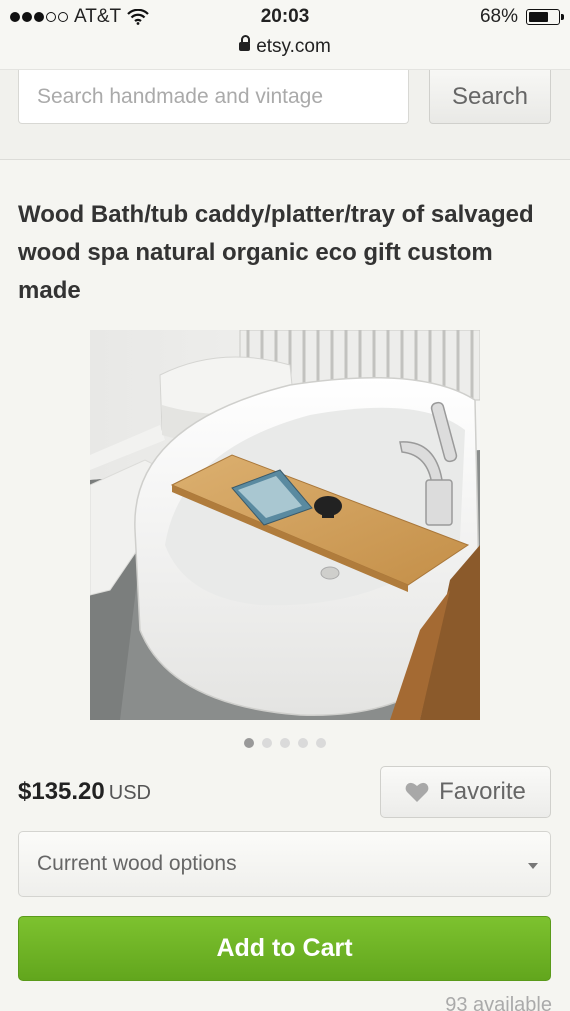  What do you see at coordinates (498, 1002) in the screenshot?
I see `availability-text: 93 available` at bounding box center [498, 1002].